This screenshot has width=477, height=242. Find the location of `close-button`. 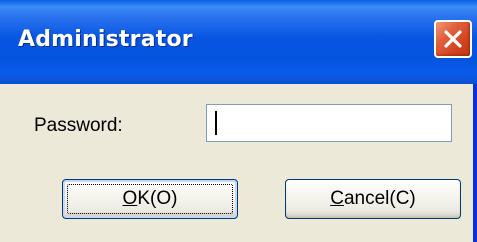

close-button is located at coordinates (453, 39).